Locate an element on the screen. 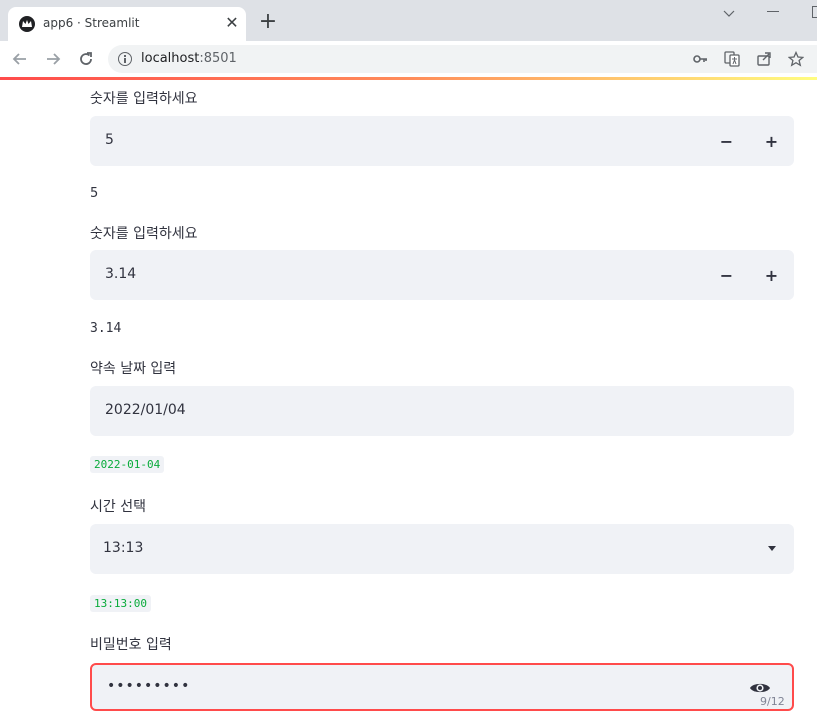 The width and height of the screenshot is (817, 720). date-input: 2022/01/04 is located at coordinates (442, 411).